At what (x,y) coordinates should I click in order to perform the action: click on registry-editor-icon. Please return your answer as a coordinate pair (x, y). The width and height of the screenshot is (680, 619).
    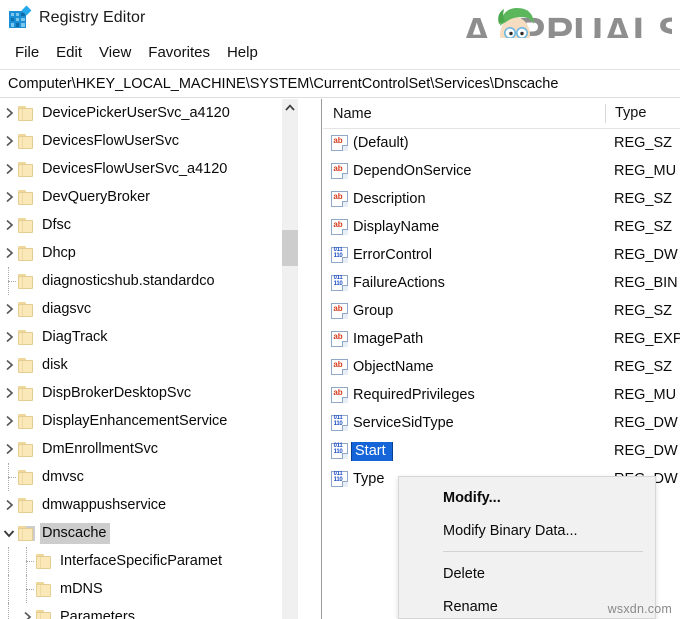
    Looking at the image, I should click on (20, 17).